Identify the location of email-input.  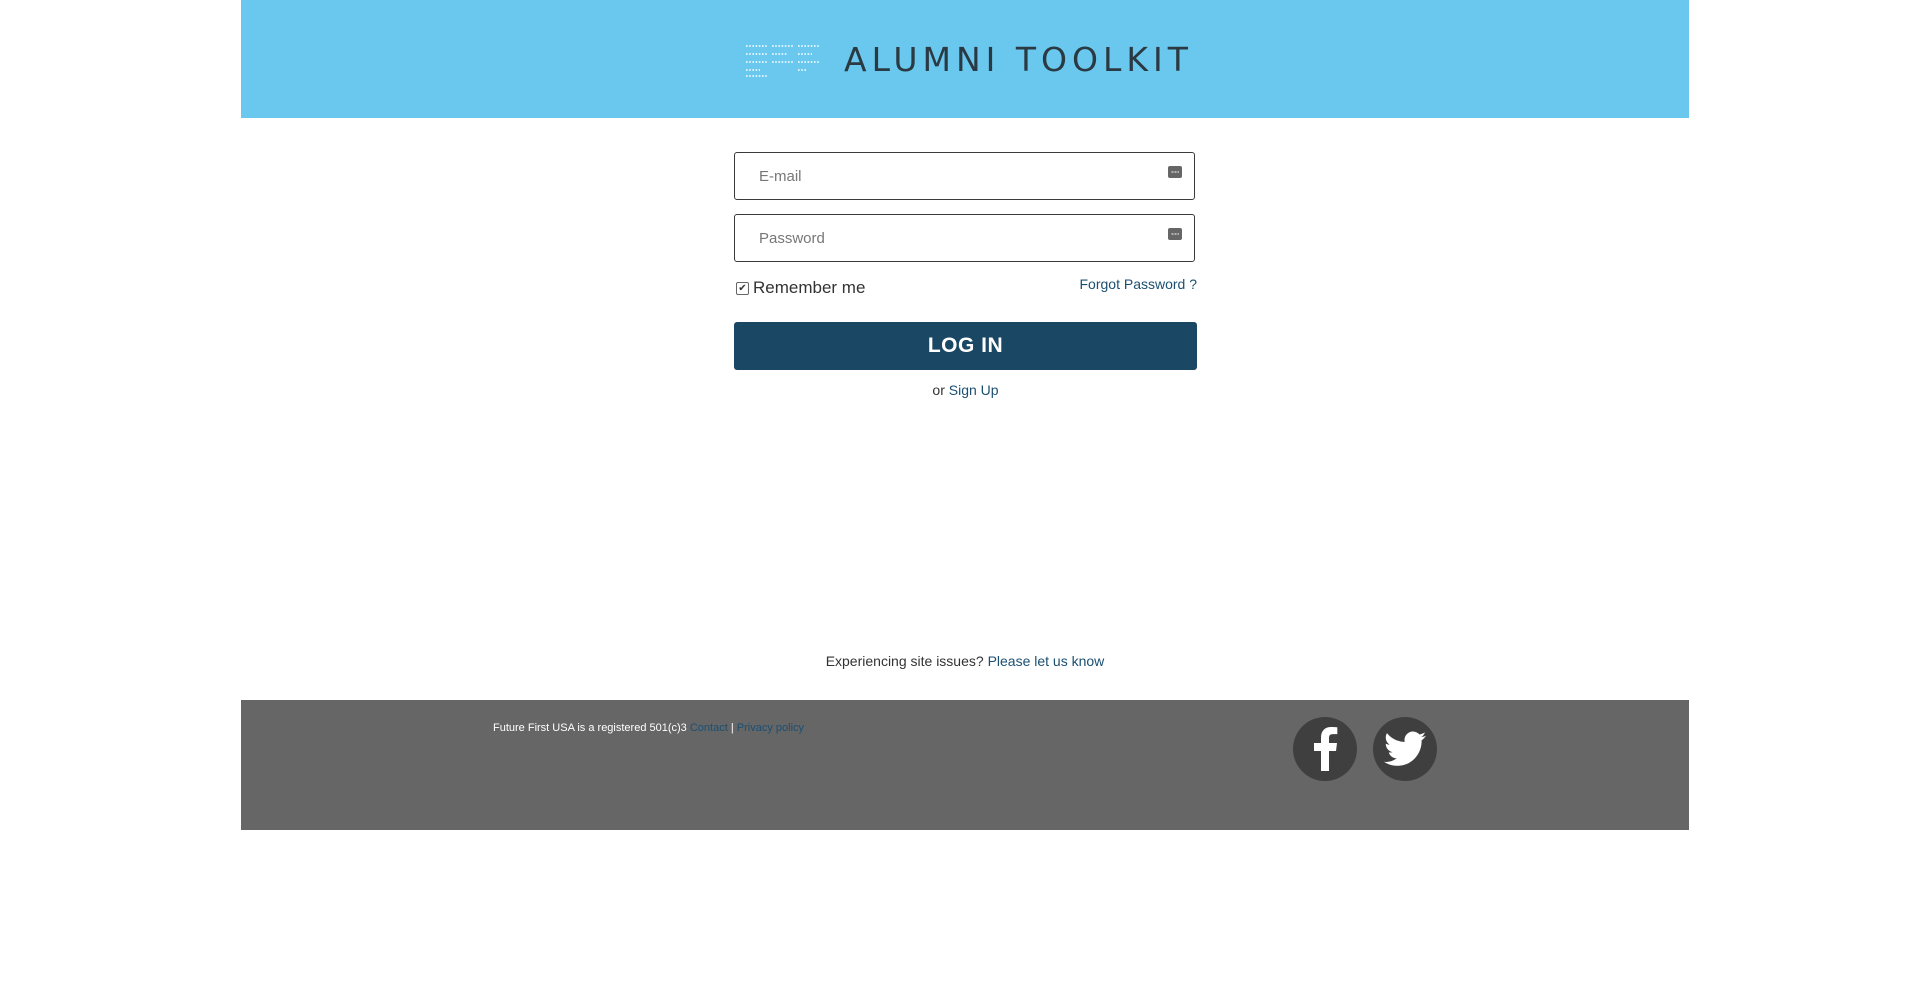
(964, 176).